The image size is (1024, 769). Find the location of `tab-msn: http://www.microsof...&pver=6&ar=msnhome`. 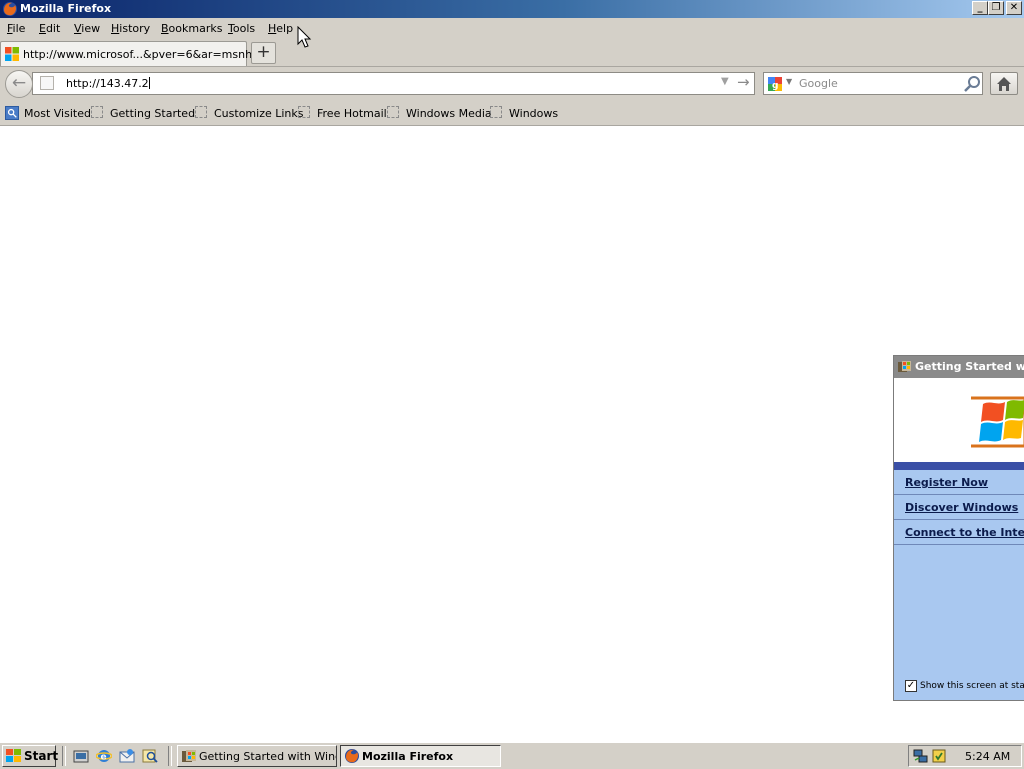

tab-msn: http://www.microsof...&pver=6&ar=msnhome is located at coordinates (138, 53).